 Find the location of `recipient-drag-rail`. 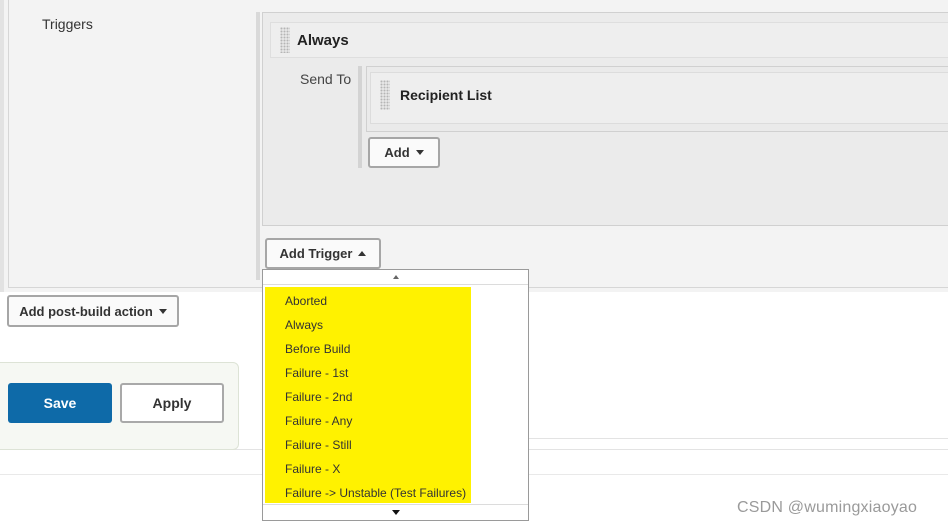

recipient-drag-rail is located at coordinates (360, 117).